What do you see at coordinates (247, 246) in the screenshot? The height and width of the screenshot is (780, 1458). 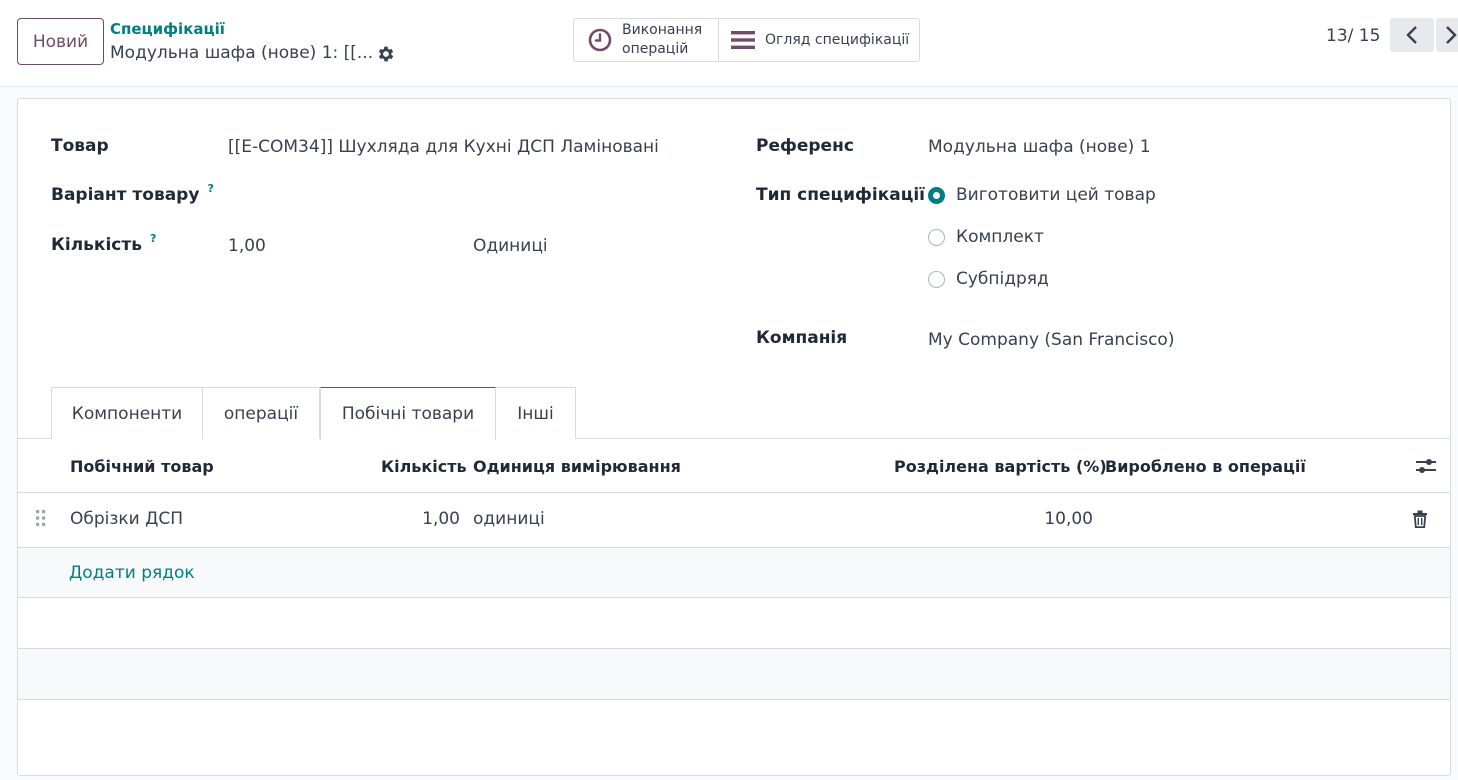 I see `quantity-field: 1,00` at bounding box center [247, 246].